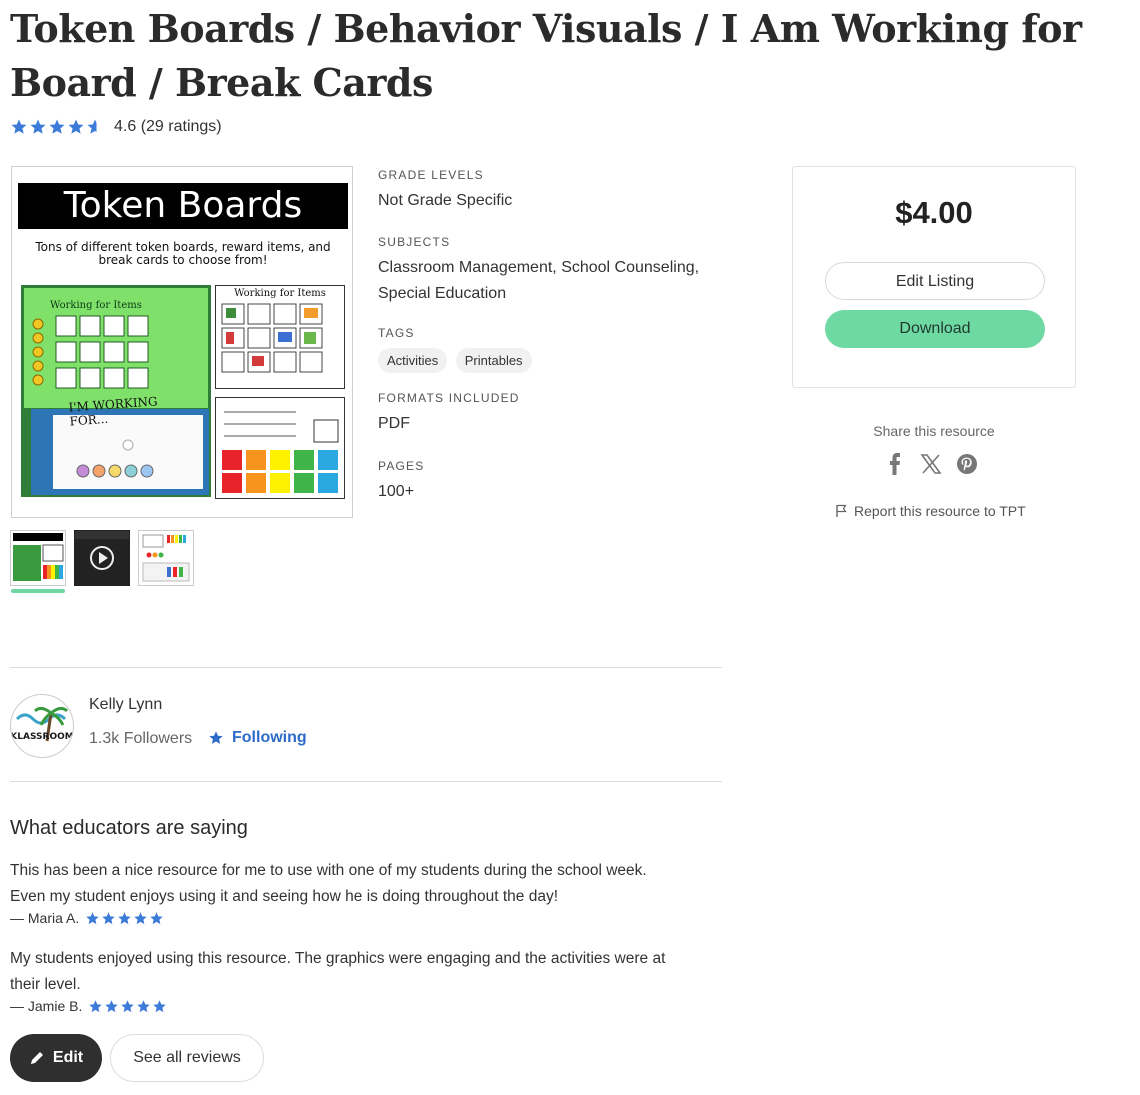  Describe the element at coordinates (935, 329) in the screenshot. I see `download-button: Download` at that location.